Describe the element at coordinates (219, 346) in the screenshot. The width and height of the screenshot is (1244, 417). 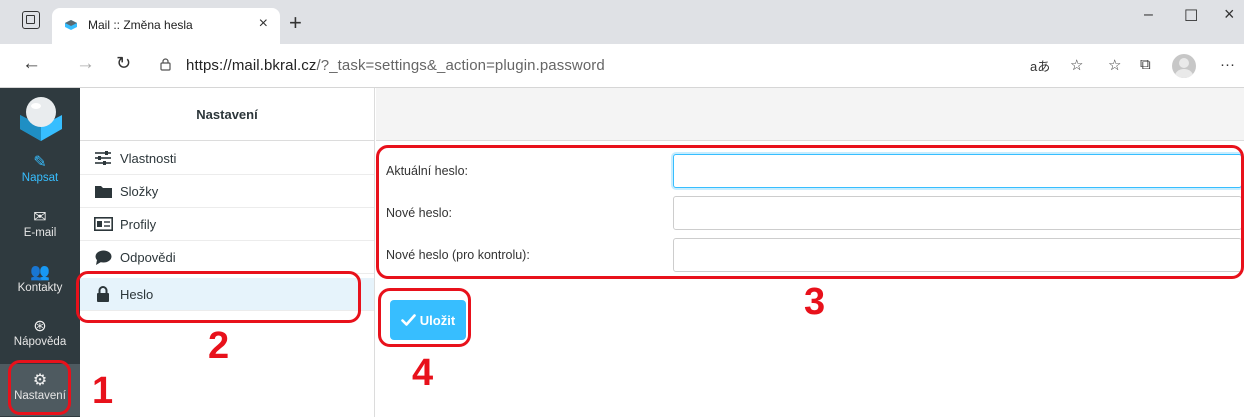
I see `annotation-number-2: 2` at that location.